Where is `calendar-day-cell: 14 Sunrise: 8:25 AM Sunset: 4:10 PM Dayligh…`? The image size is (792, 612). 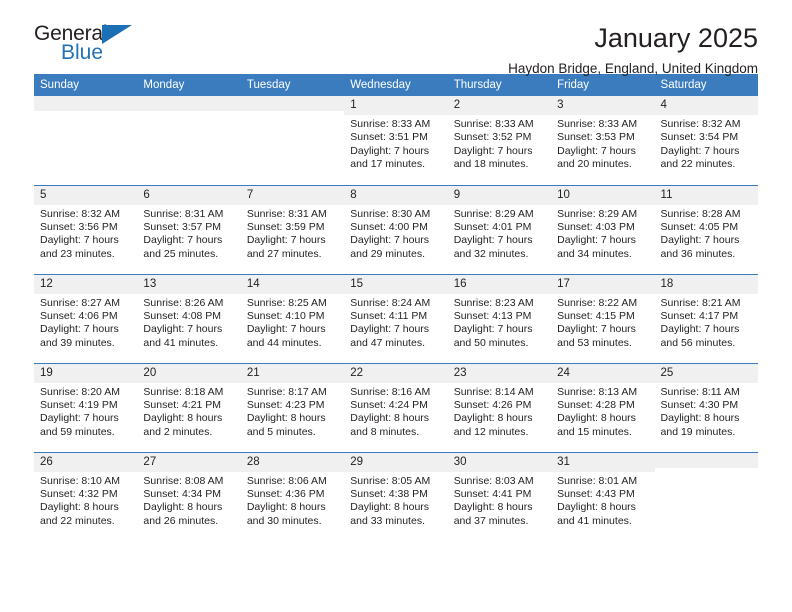 calendar-day-cell: 14 Sunrise: 8:25 AM Sunset: 4:10 PM Dayligh… is located at coordinates (292, 318).